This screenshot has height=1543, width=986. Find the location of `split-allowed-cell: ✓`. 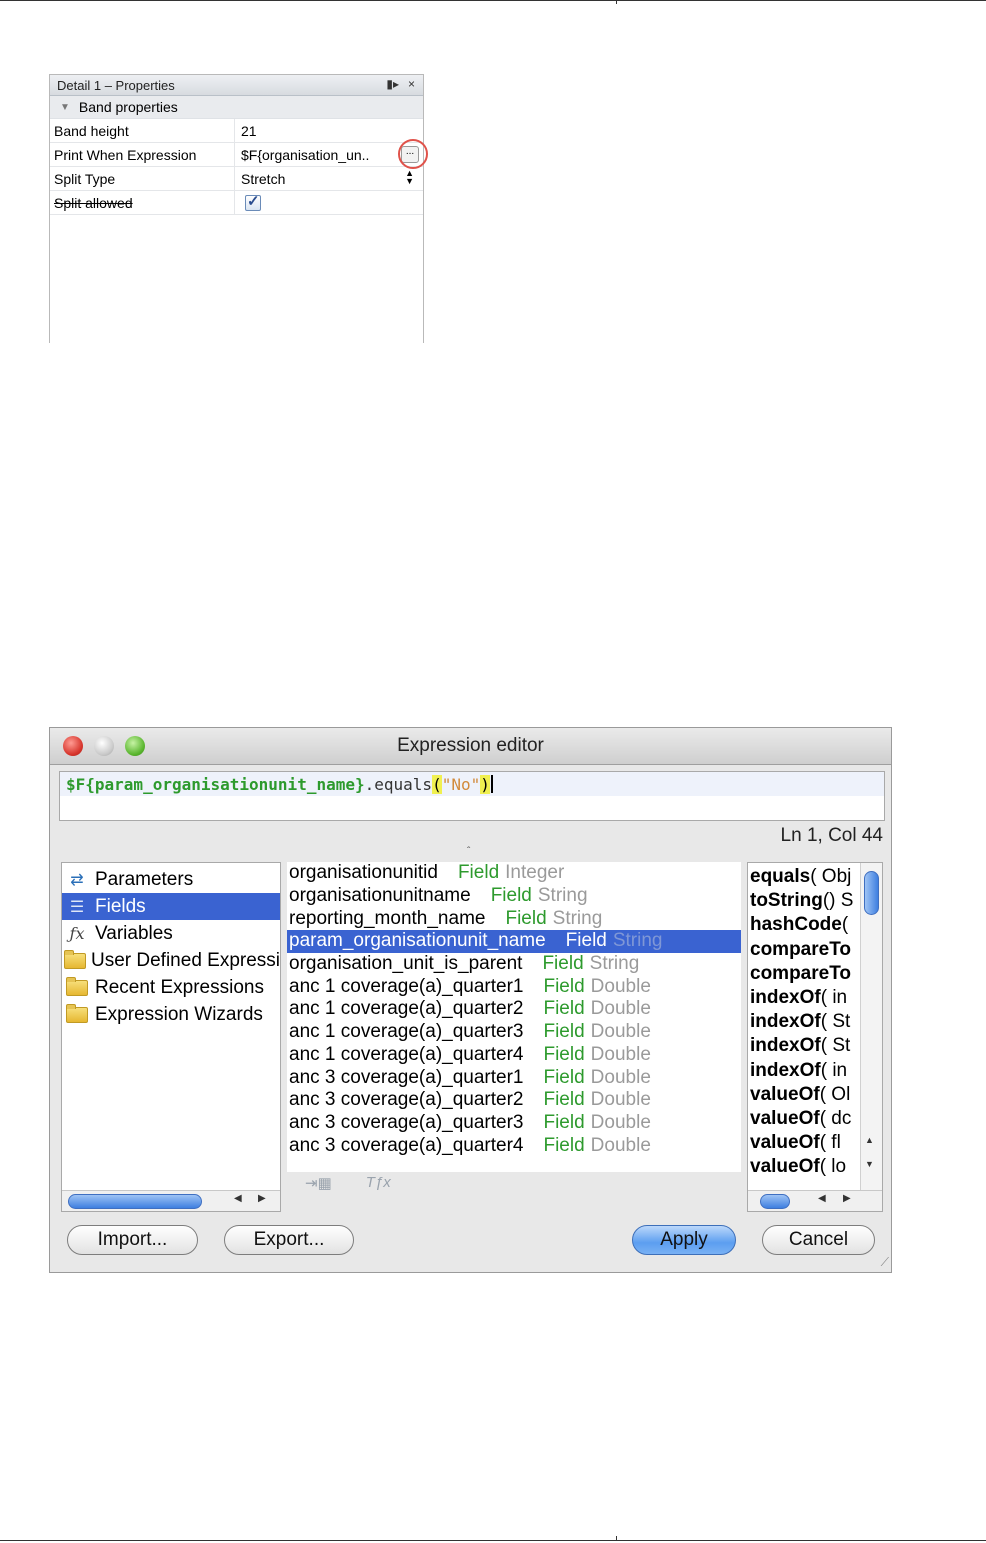

split-allowed-cell: ✓ is located at coordinates (329, 202).